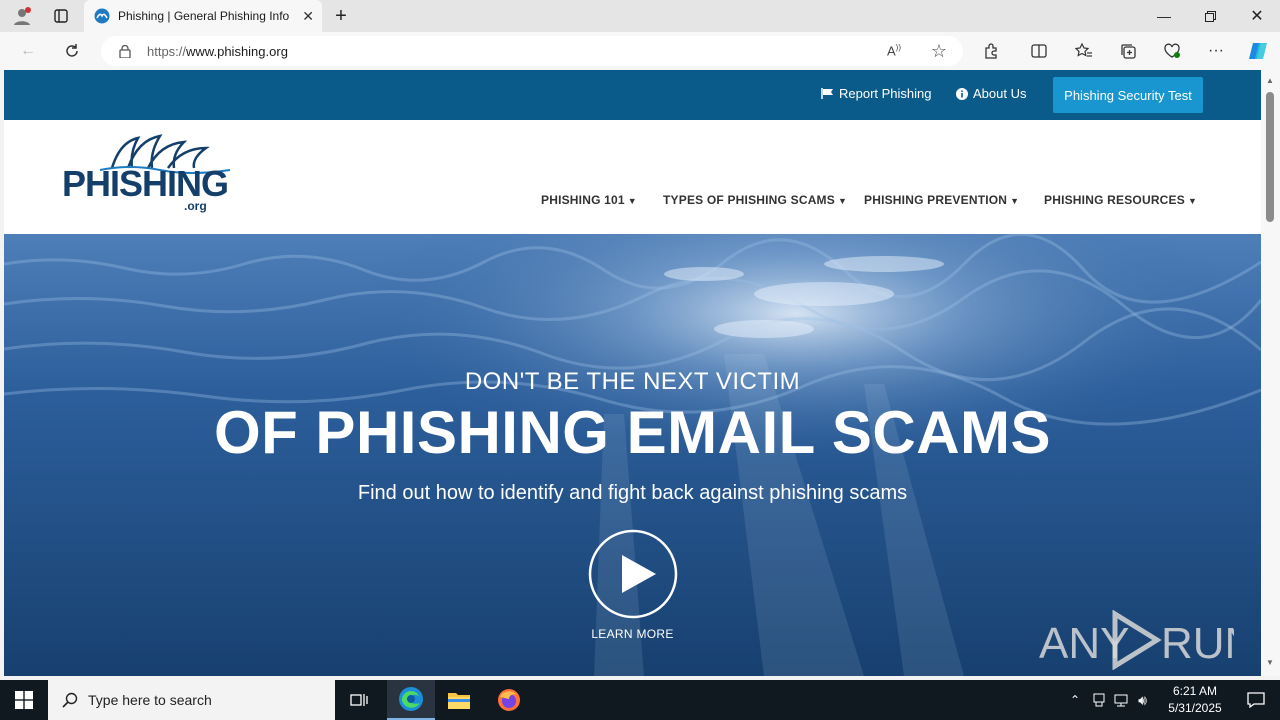  What do you see at coordinates (411, 700) in the screenshot?
I see `edge-taskbar-icon` at bounding box center [411, 700].